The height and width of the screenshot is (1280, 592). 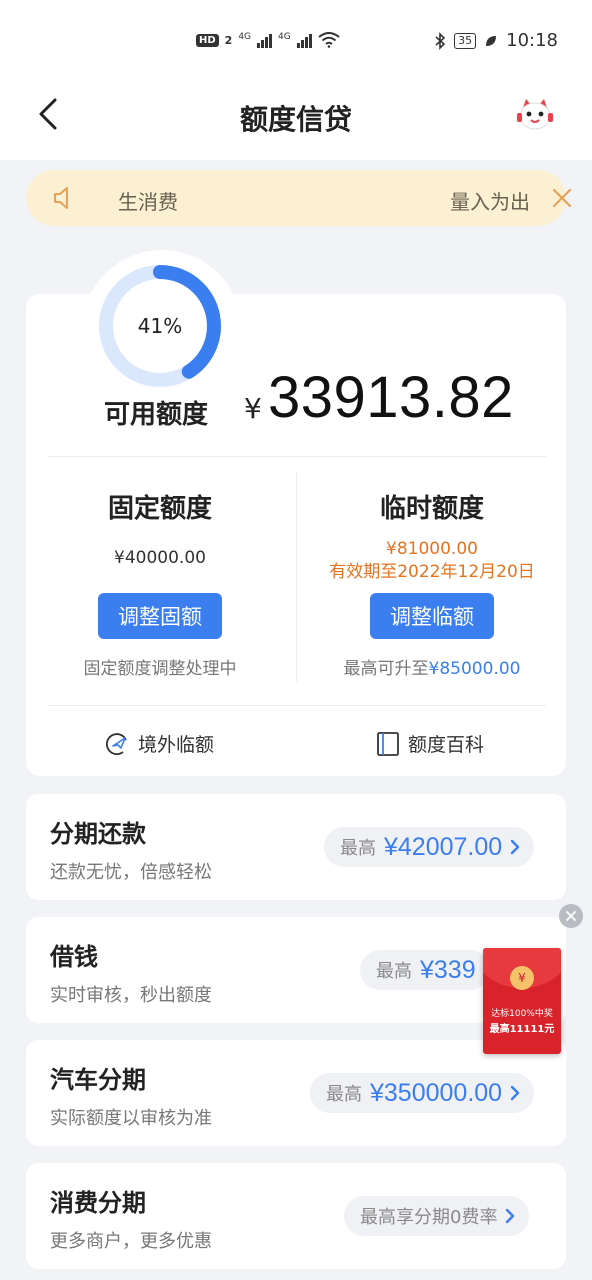 I want to click on network-4g-label: 4G, so click(x=245, y=37).